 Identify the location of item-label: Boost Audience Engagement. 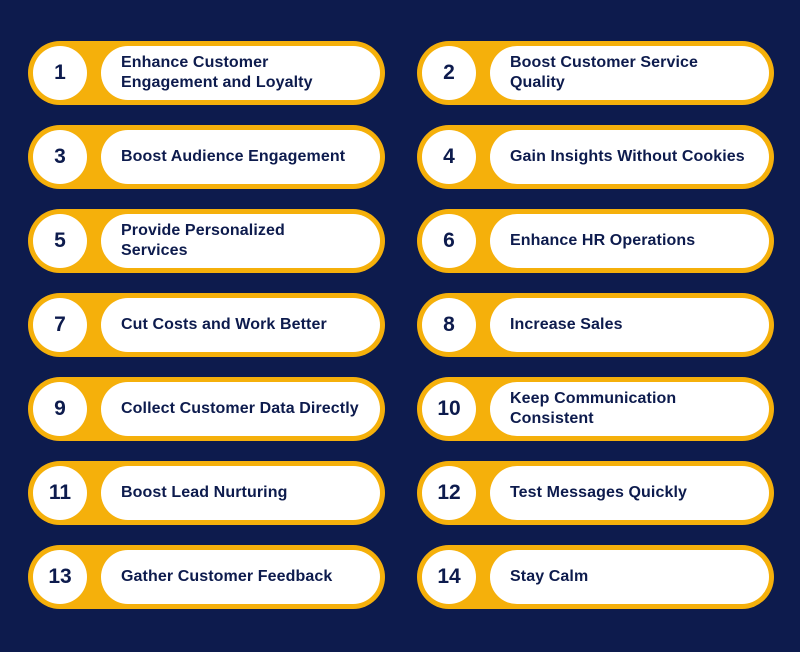
(233, 156).